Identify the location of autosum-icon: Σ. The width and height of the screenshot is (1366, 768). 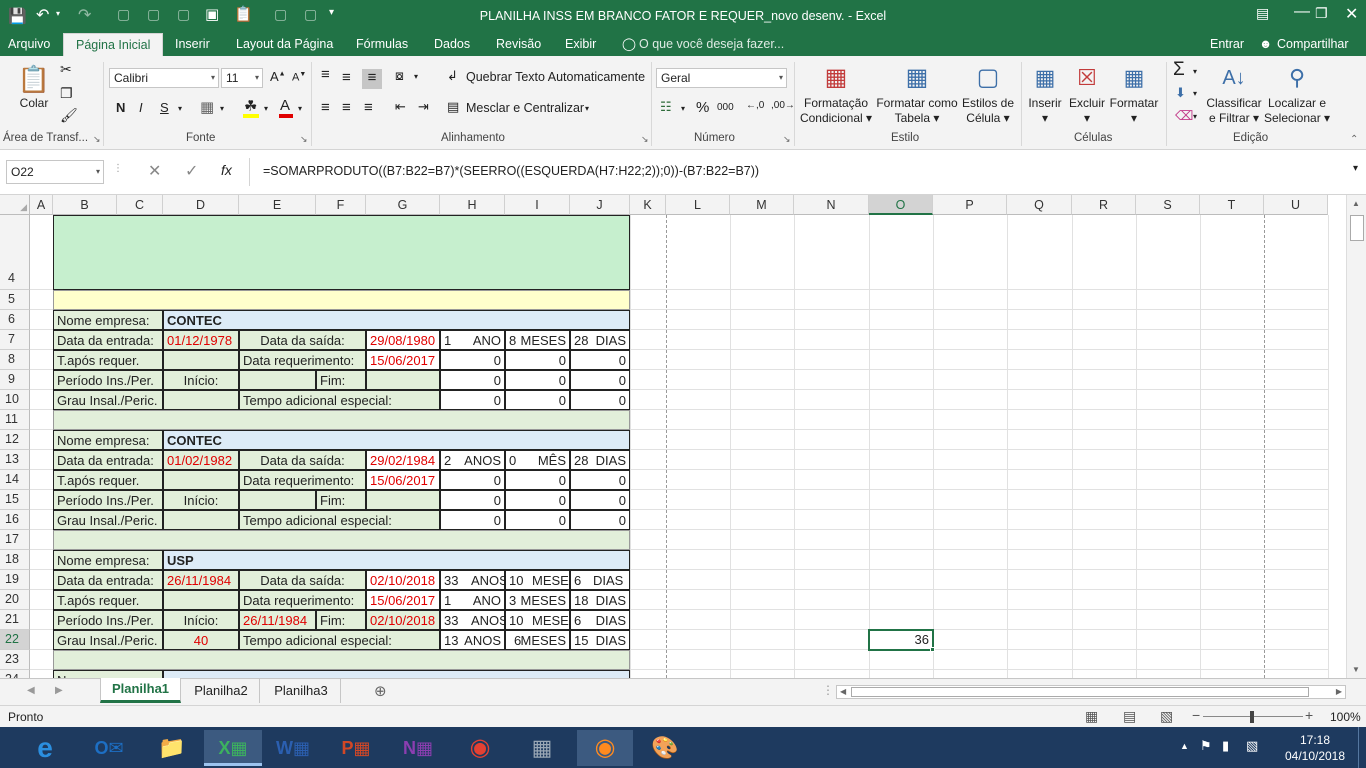
(1179, 70).